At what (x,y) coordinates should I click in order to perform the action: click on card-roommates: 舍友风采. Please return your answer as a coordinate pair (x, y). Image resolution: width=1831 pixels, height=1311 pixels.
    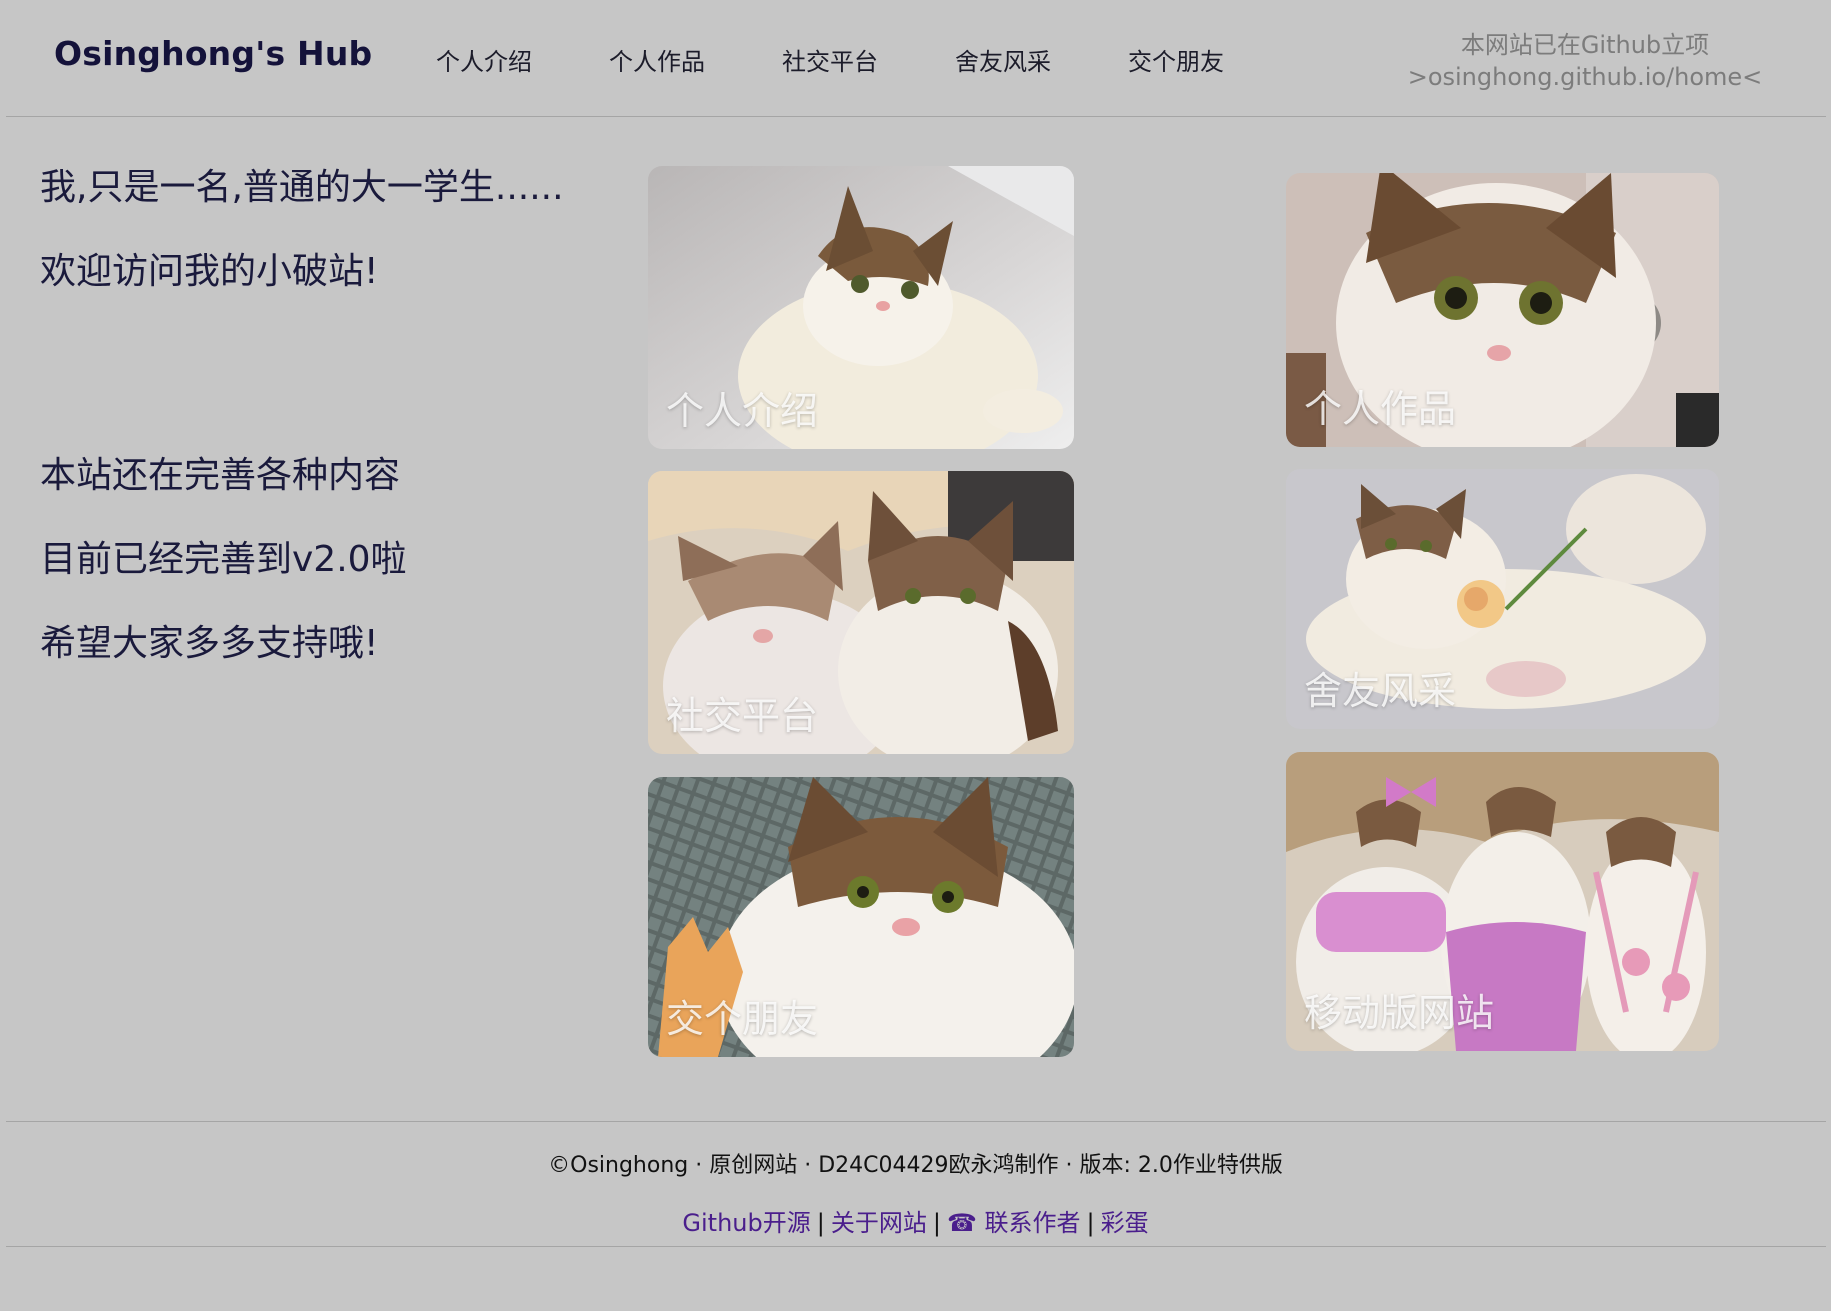
    Looking at the image, I should click on (1502, 599).